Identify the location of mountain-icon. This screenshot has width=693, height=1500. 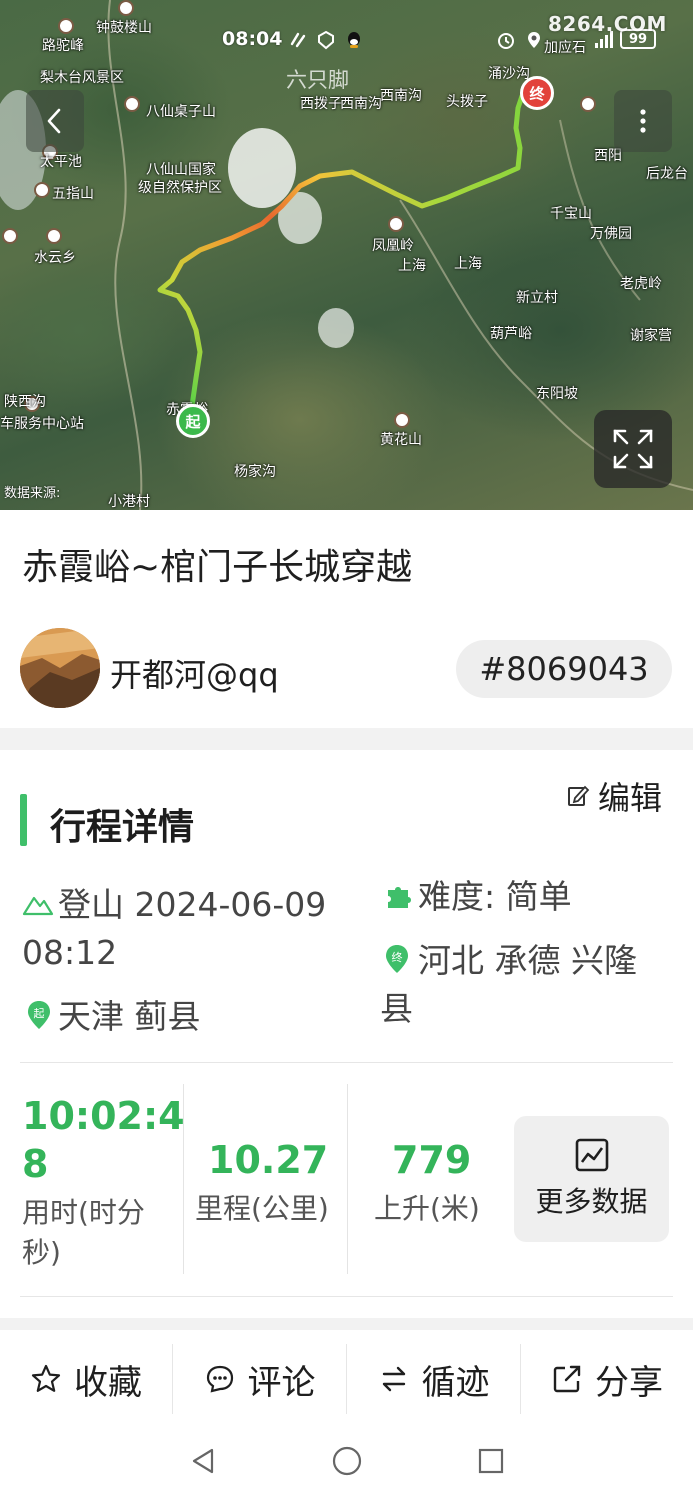
(38, 906).